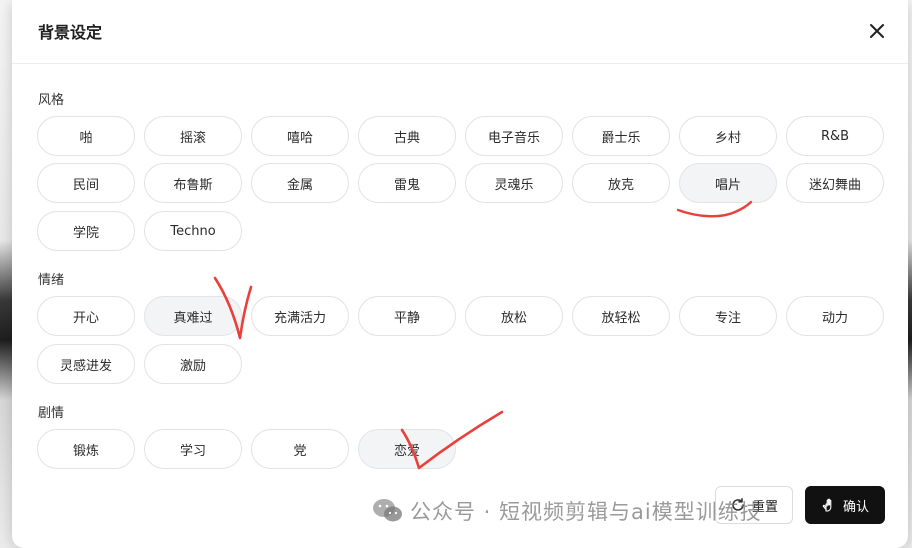 The height and width of the screenshot is (548, 912). I want to click on chip-option: 平静, so click(407, 316).